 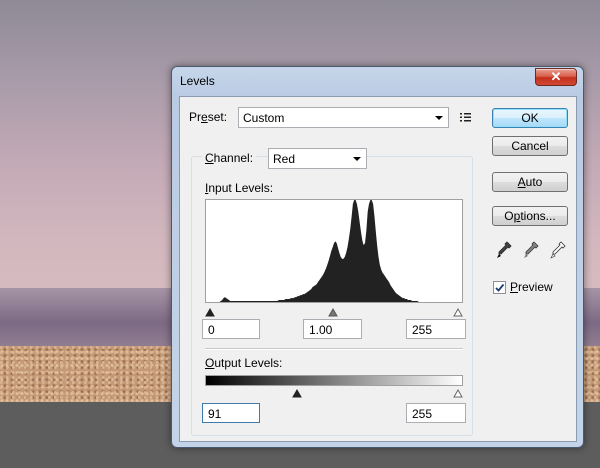 I want to click on separator, so click(x=334, y=349).